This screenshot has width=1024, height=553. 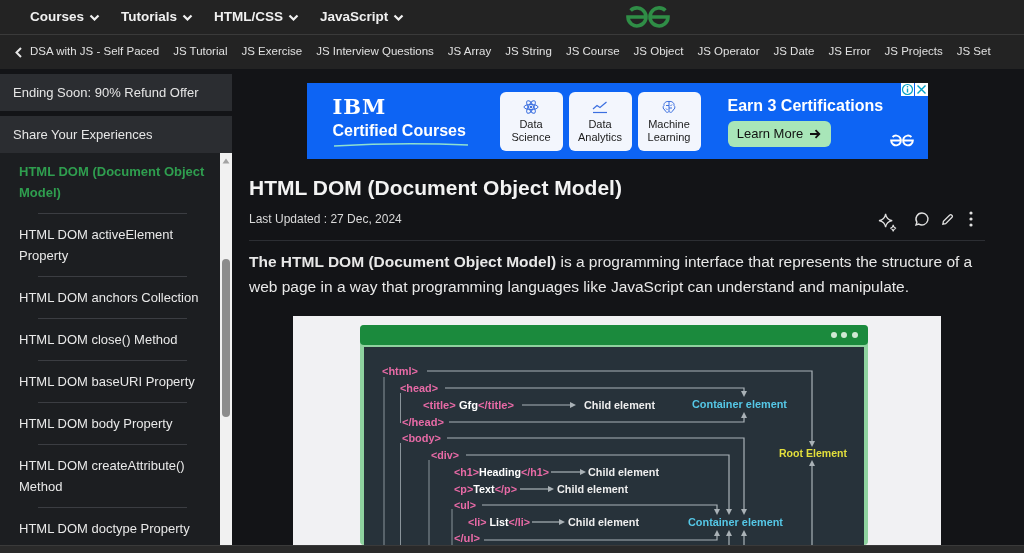 I want to click on subnav-link: JS Date, so click(x=794, y=52).